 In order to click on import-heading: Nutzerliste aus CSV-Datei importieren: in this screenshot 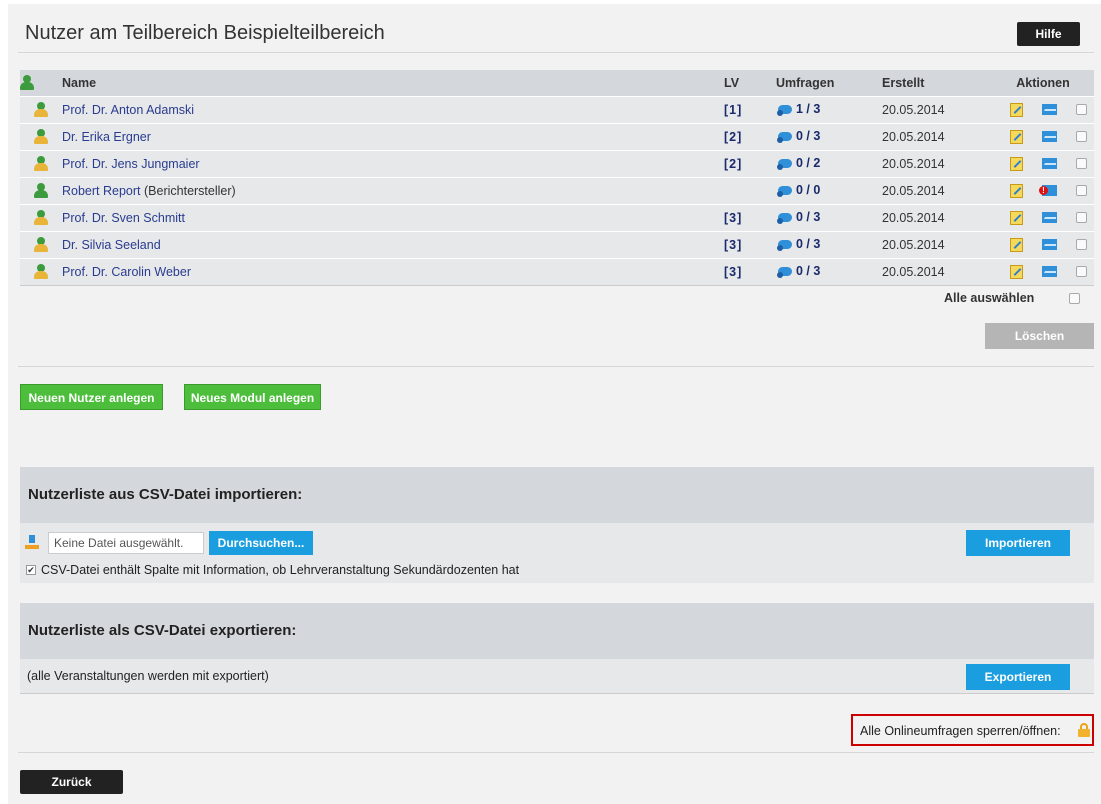, I will do `click(557, 495)`.